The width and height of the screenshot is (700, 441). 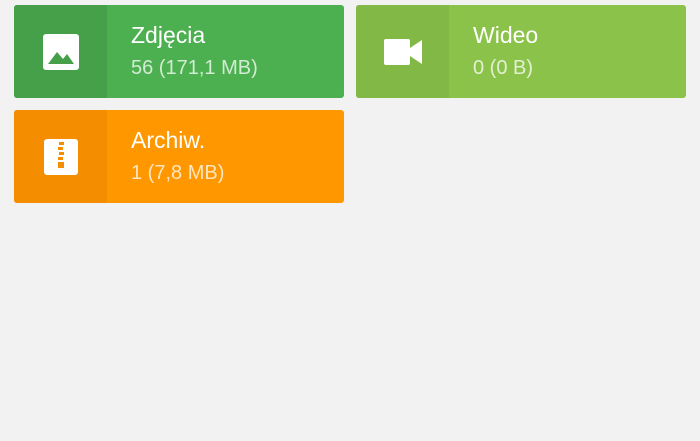 I want to click on category-tile-archive: Archiw. 1 (7,8 MB), so click(x=179, y=156).